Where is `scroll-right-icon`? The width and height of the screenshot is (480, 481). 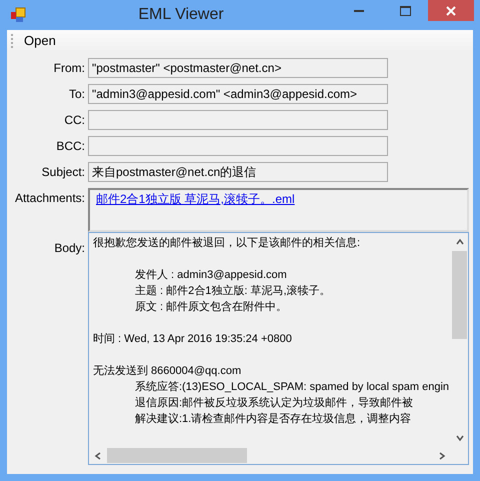
scroll-right-icon is located at coordinates (442, 455).